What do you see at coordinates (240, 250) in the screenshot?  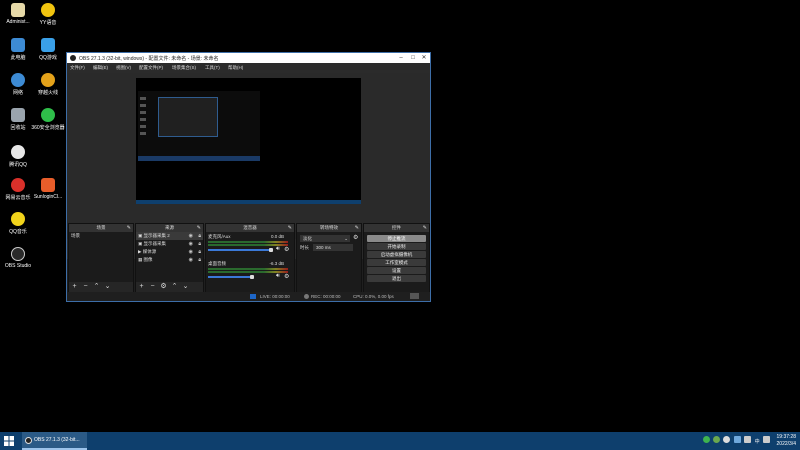 I see `mic-volume-slider` at bounding box center [240, 250].